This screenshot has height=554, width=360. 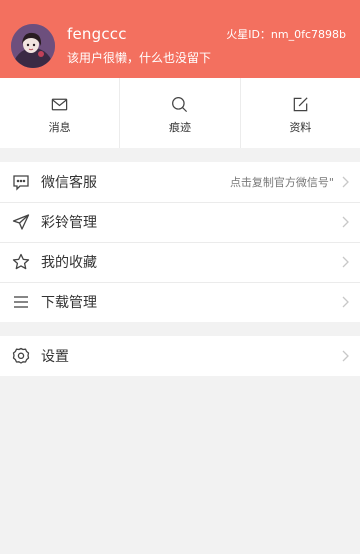 I want to click on menu-item-downloads: 下载管理, so click(x=180, y=302).